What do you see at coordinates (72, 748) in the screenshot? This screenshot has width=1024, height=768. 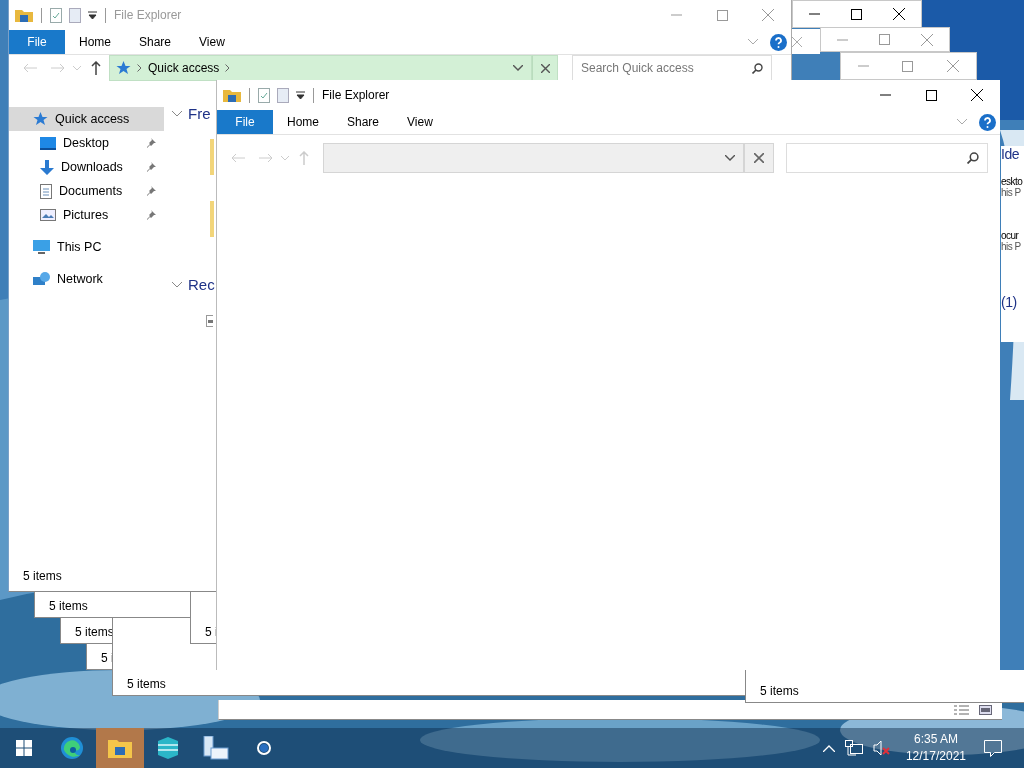 I see `browser-icon` at bounding box center [72, 748].